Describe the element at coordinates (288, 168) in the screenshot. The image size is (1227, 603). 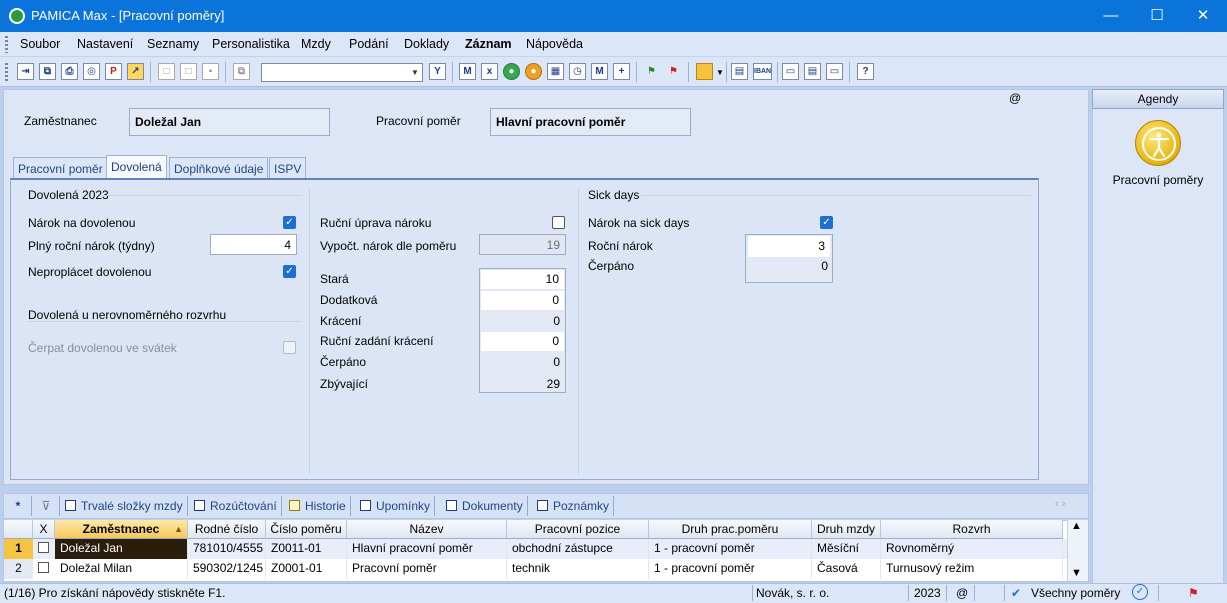
I see `tab-ispv: ISPV` at that location.